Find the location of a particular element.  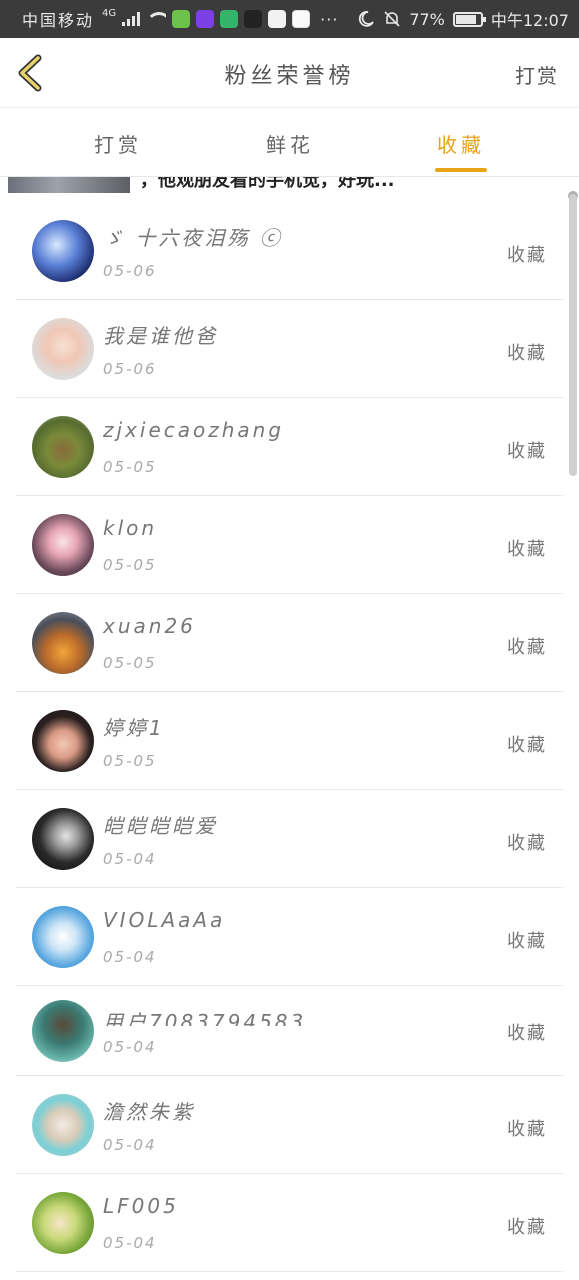

user-name: zjxiecaozhang is located at coordinates (194, 430).